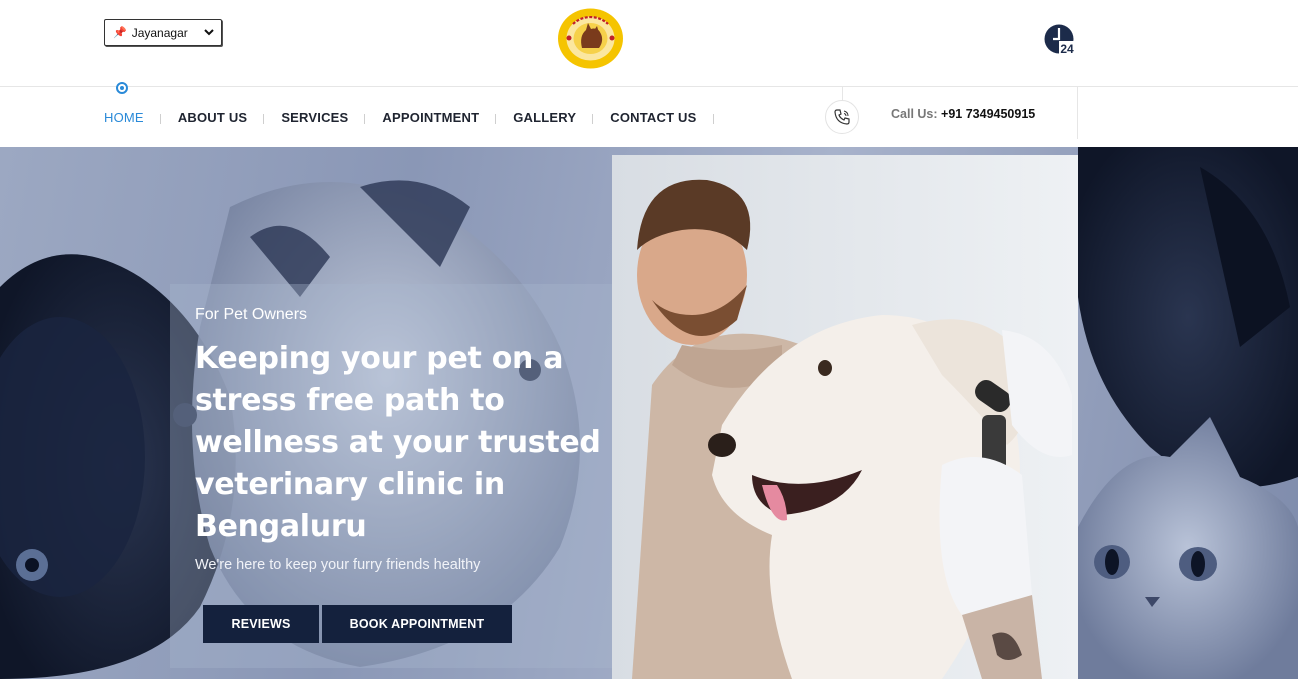  I want to click on location-select: 📌 Jayanagar, so click(163, 32).